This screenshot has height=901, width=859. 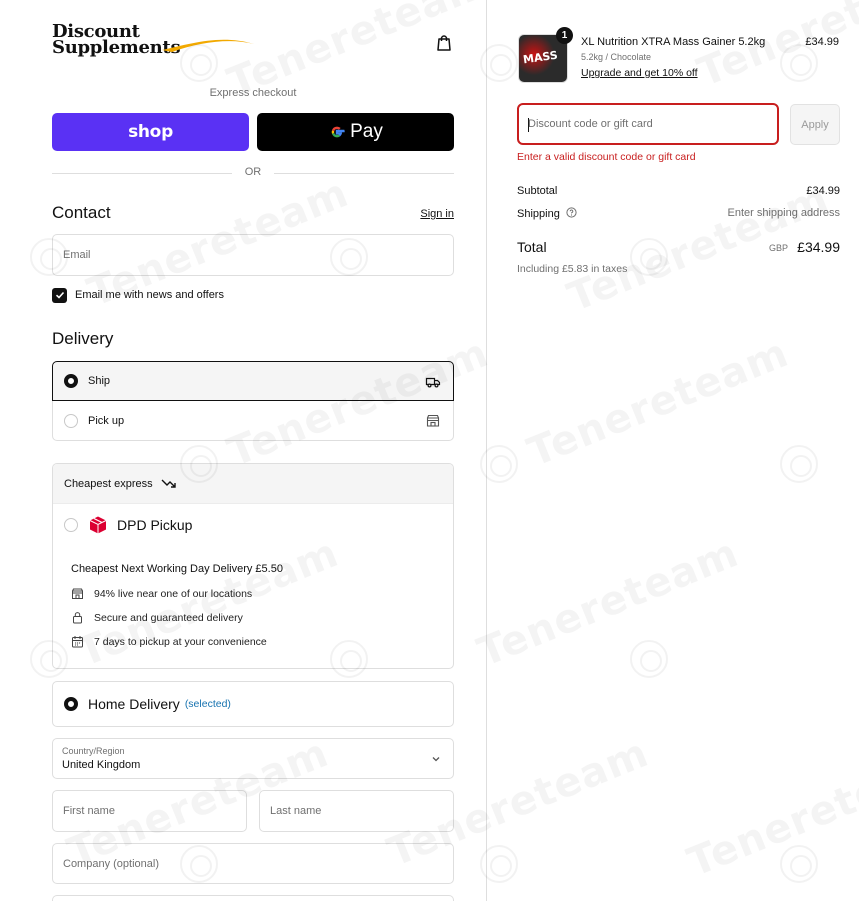 I want to click on quantity-badge: 1, so click(x=564, y=35).